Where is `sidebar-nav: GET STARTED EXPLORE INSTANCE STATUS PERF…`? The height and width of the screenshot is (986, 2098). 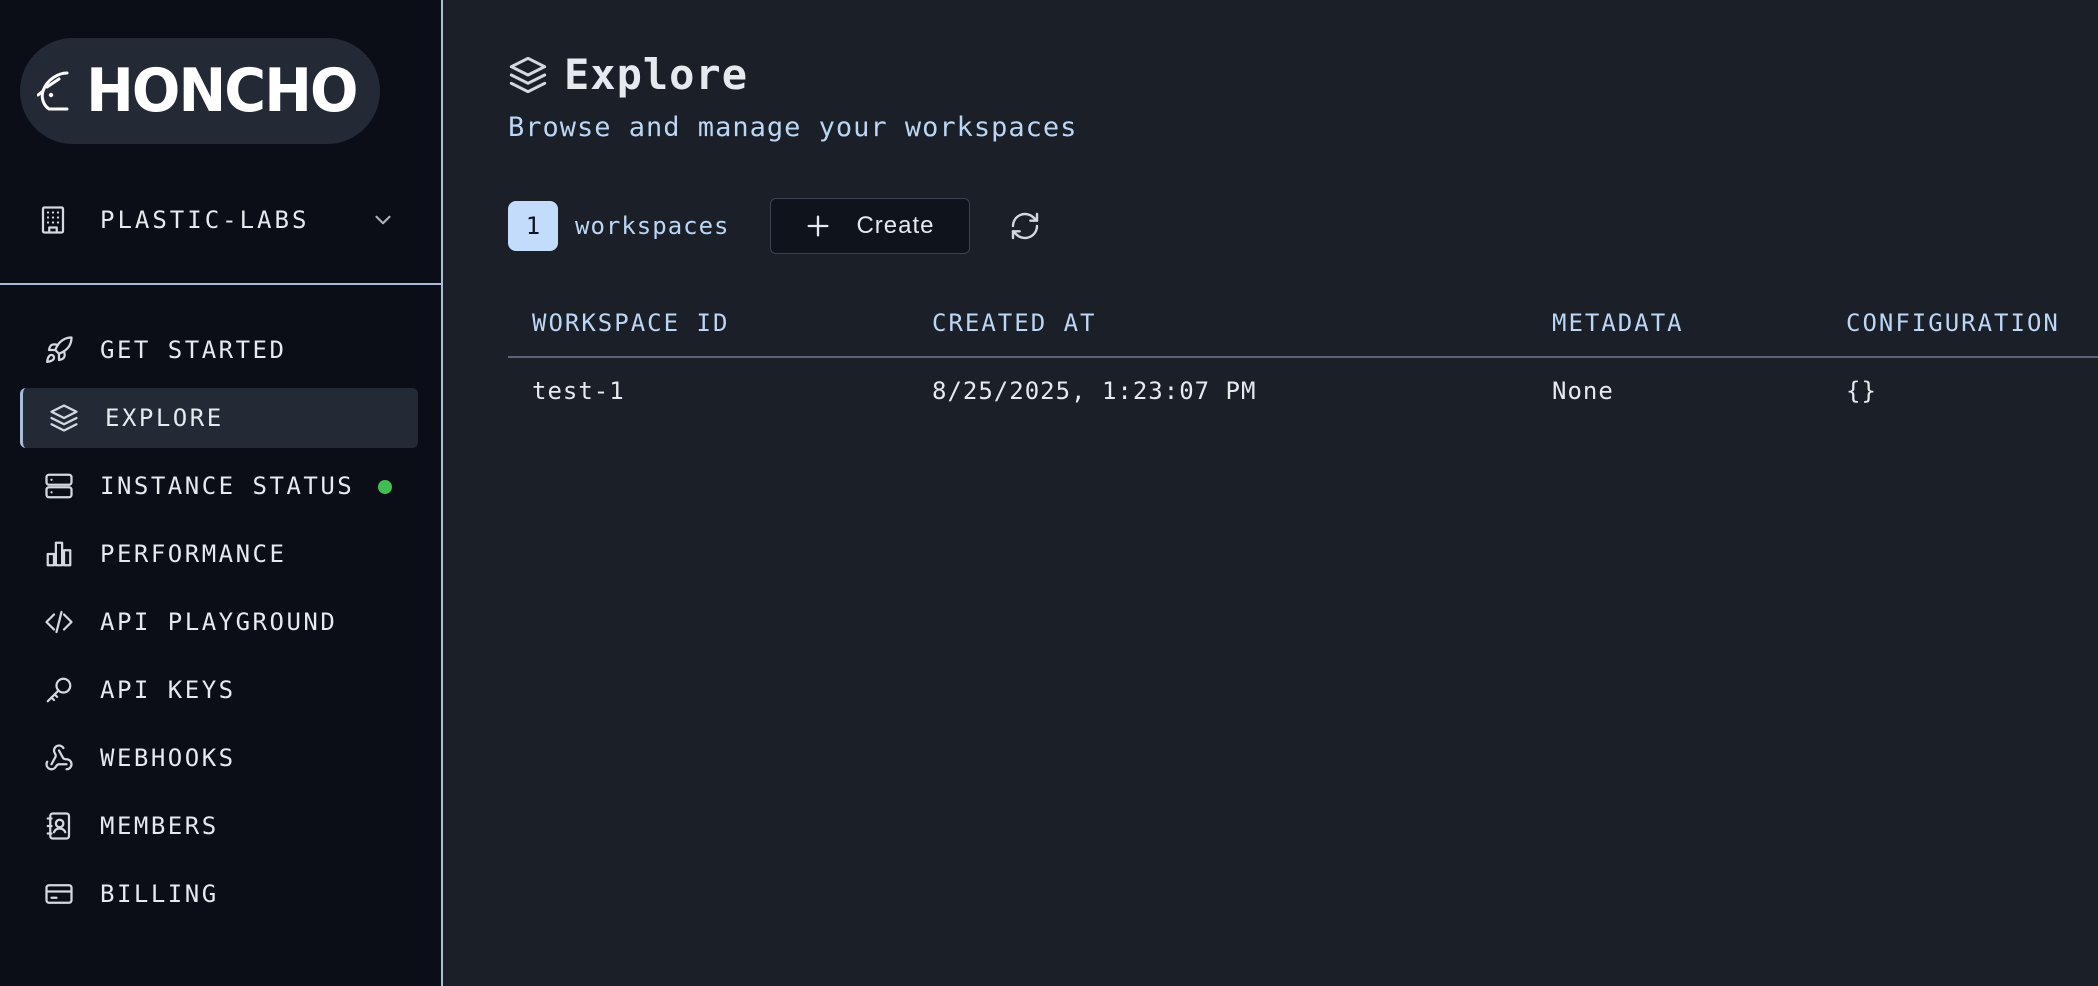 sidebar-nav: GET STARTED EXPLORE INSTANCE STATUS PERF… is located at coordinates (219, 626).